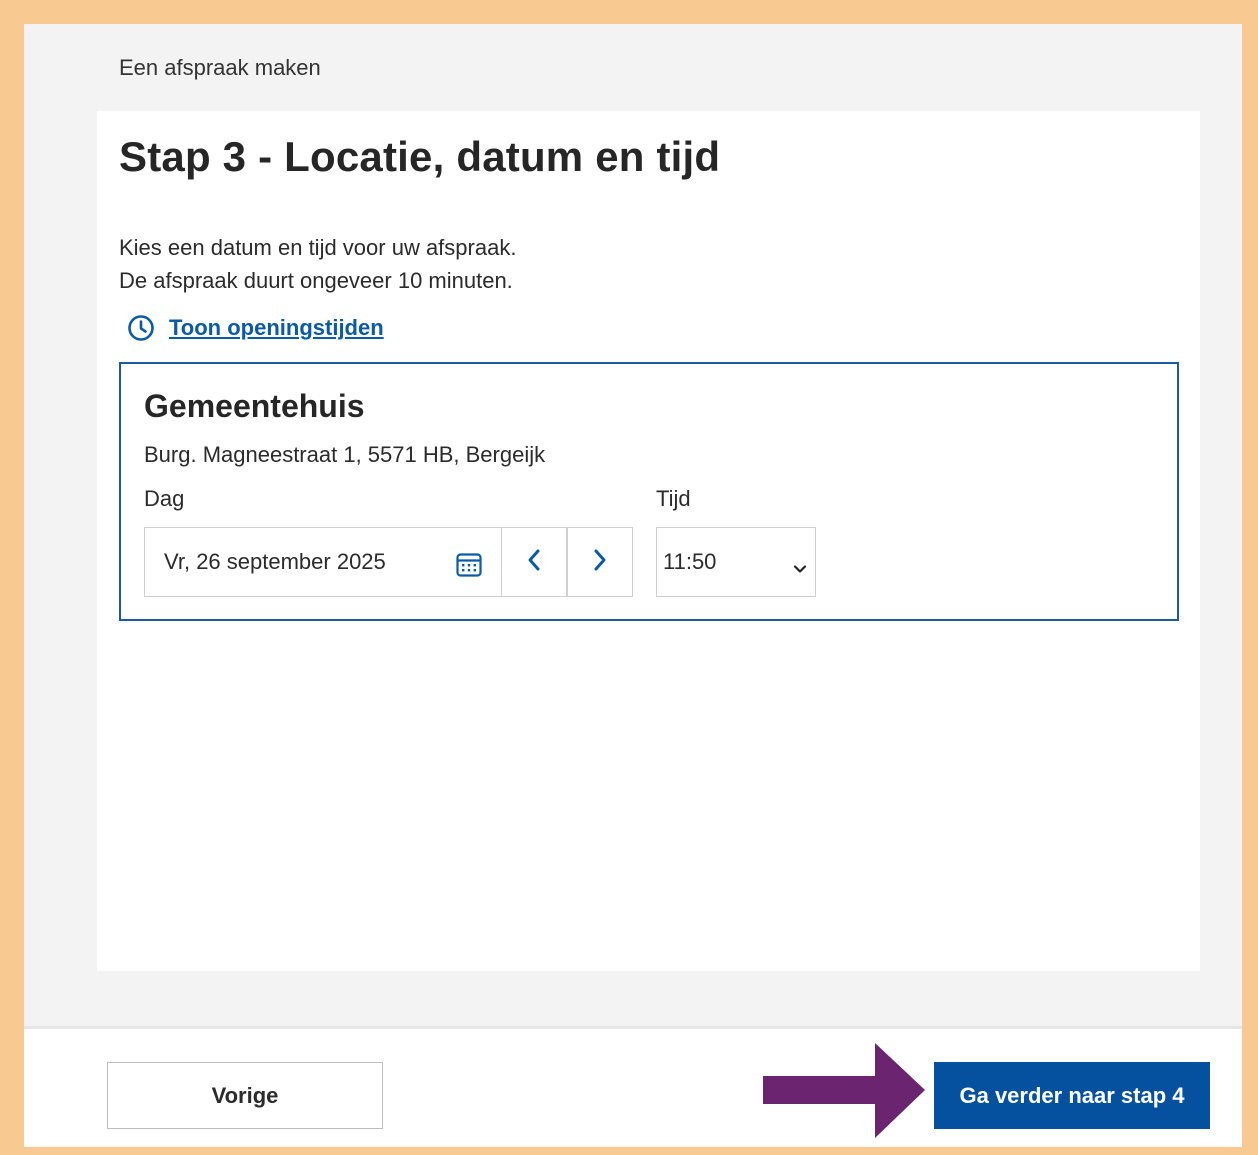 Image resolution: width=1258 pixels, height=1155 pixels. I want to click on chevron-down-icon, so click(800, 564).